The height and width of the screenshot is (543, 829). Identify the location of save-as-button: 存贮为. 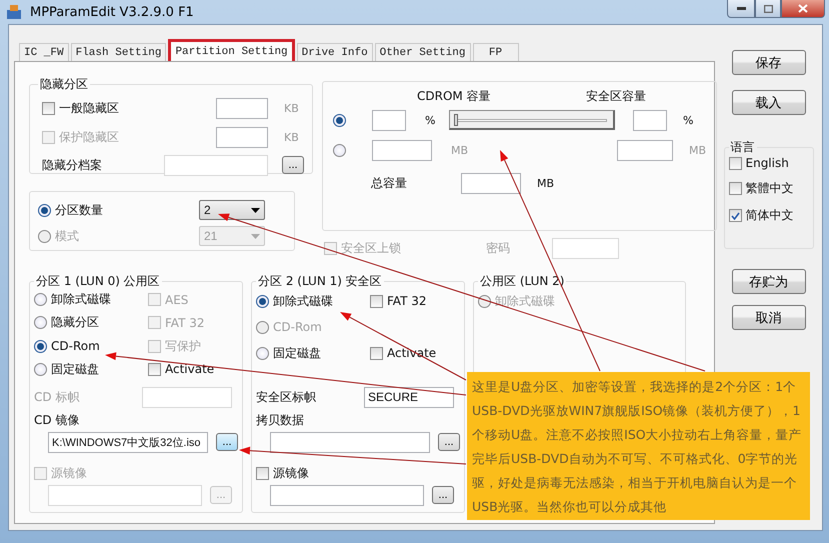
(769, 281).